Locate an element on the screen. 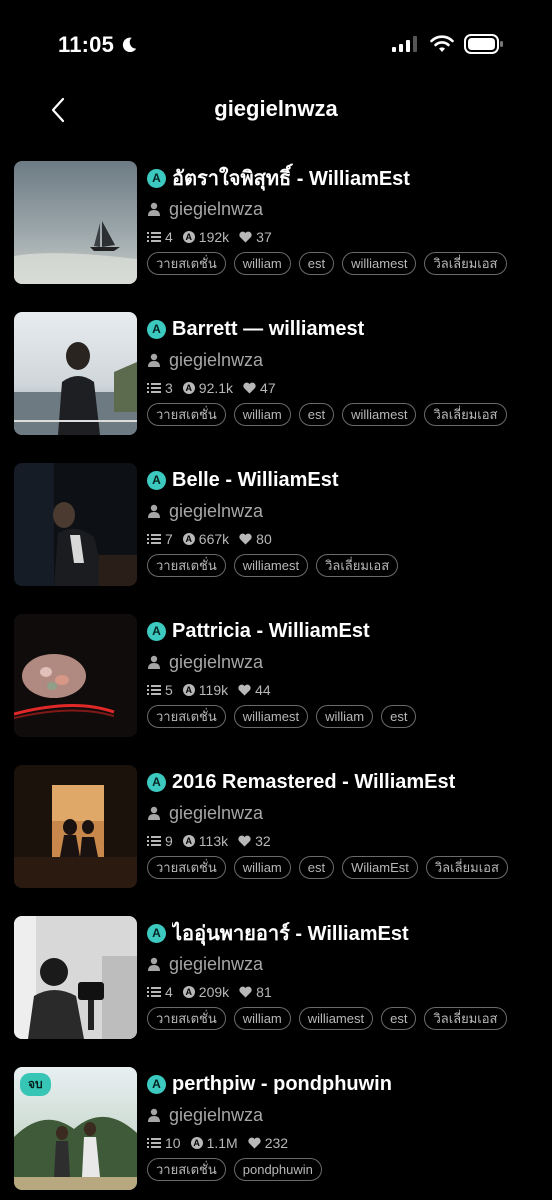  parts-count: 4 is located at coordinates (169, 237).